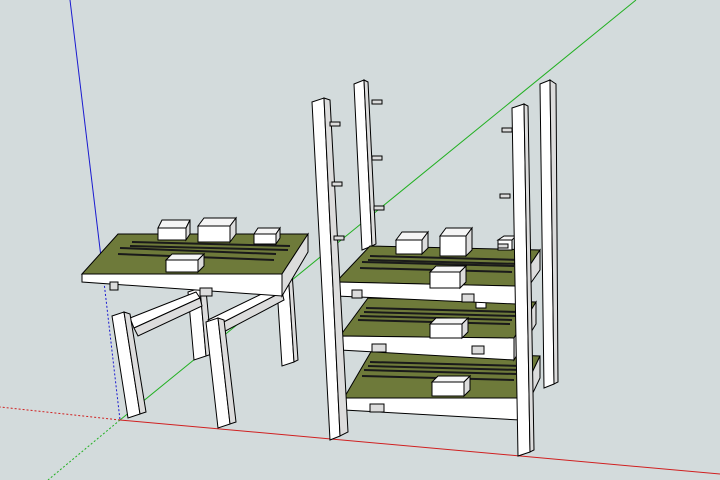  I want to click on shelf-board-bottom, so click(442, 385).